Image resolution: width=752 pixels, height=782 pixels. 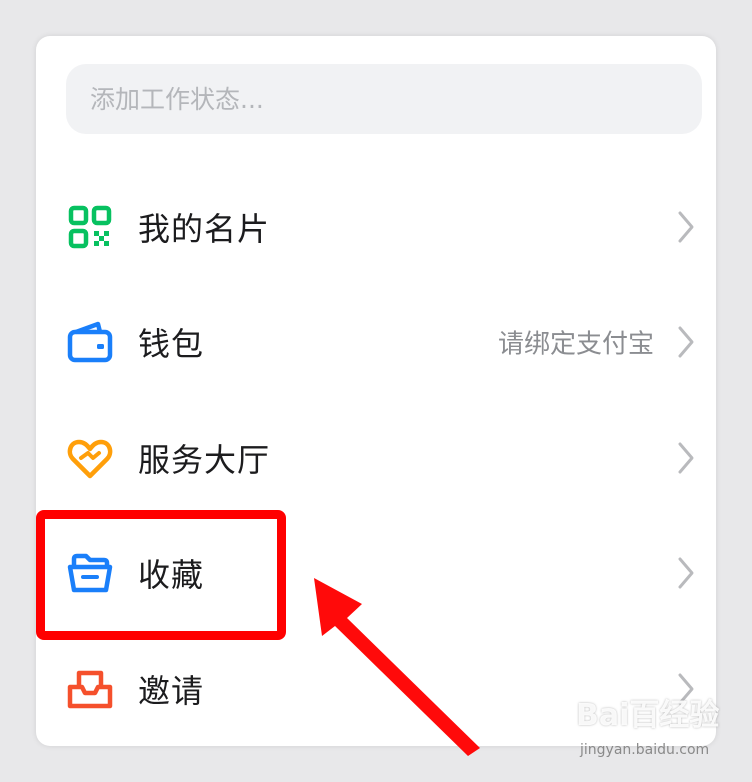 I want to click on highlight-box-favorites, so click(x=161, y=575).